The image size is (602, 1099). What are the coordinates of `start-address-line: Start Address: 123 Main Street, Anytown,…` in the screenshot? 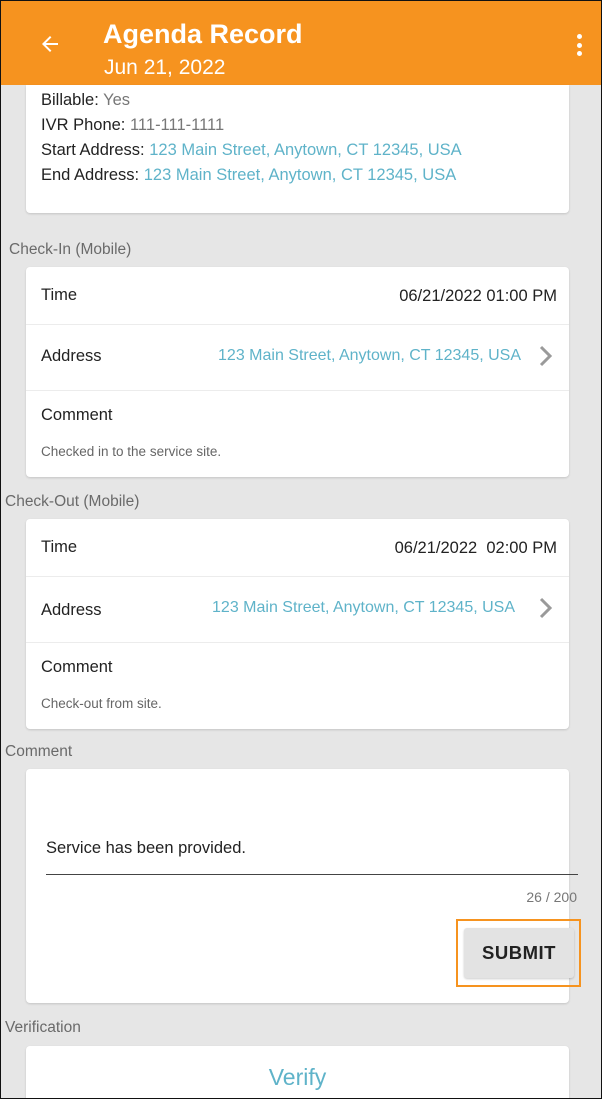 It's located at (251, 150).